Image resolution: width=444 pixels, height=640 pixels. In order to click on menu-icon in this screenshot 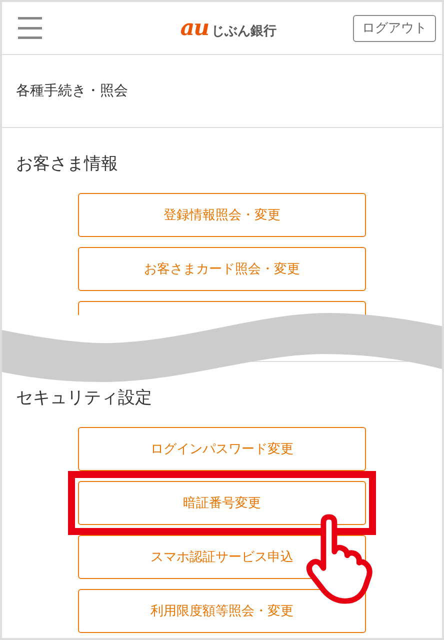, I will do `click(31, 28)`.